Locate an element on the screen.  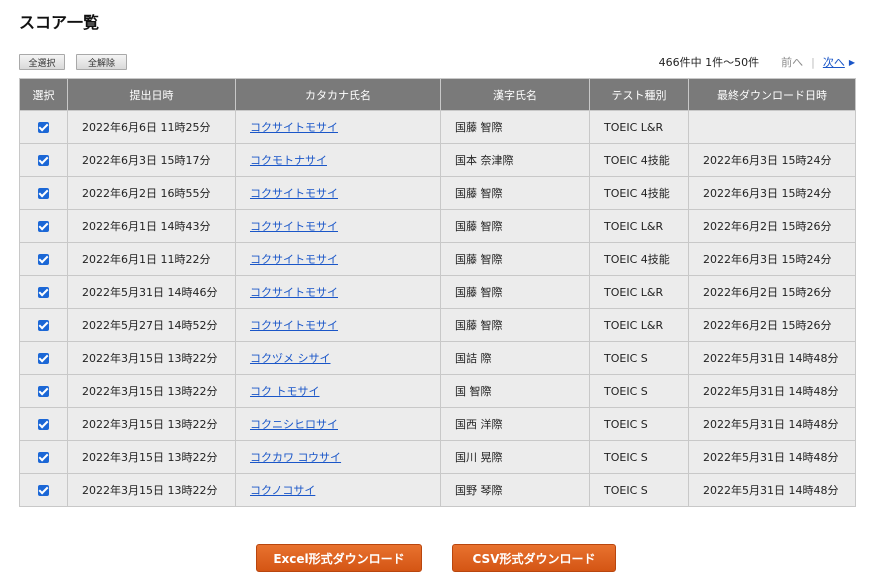
excel-download-button: Excel形式ダウンロード is located at coordinates (339, 558).